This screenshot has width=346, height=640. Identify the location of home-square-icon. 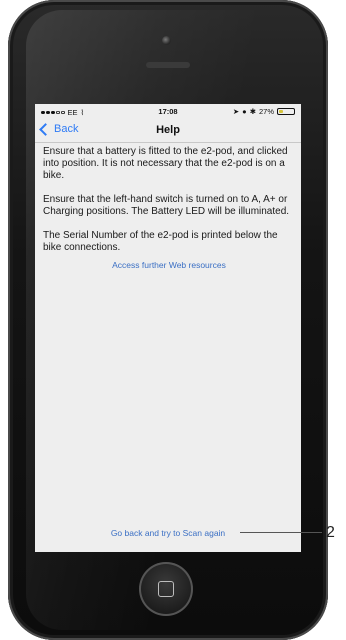
(166, 589).